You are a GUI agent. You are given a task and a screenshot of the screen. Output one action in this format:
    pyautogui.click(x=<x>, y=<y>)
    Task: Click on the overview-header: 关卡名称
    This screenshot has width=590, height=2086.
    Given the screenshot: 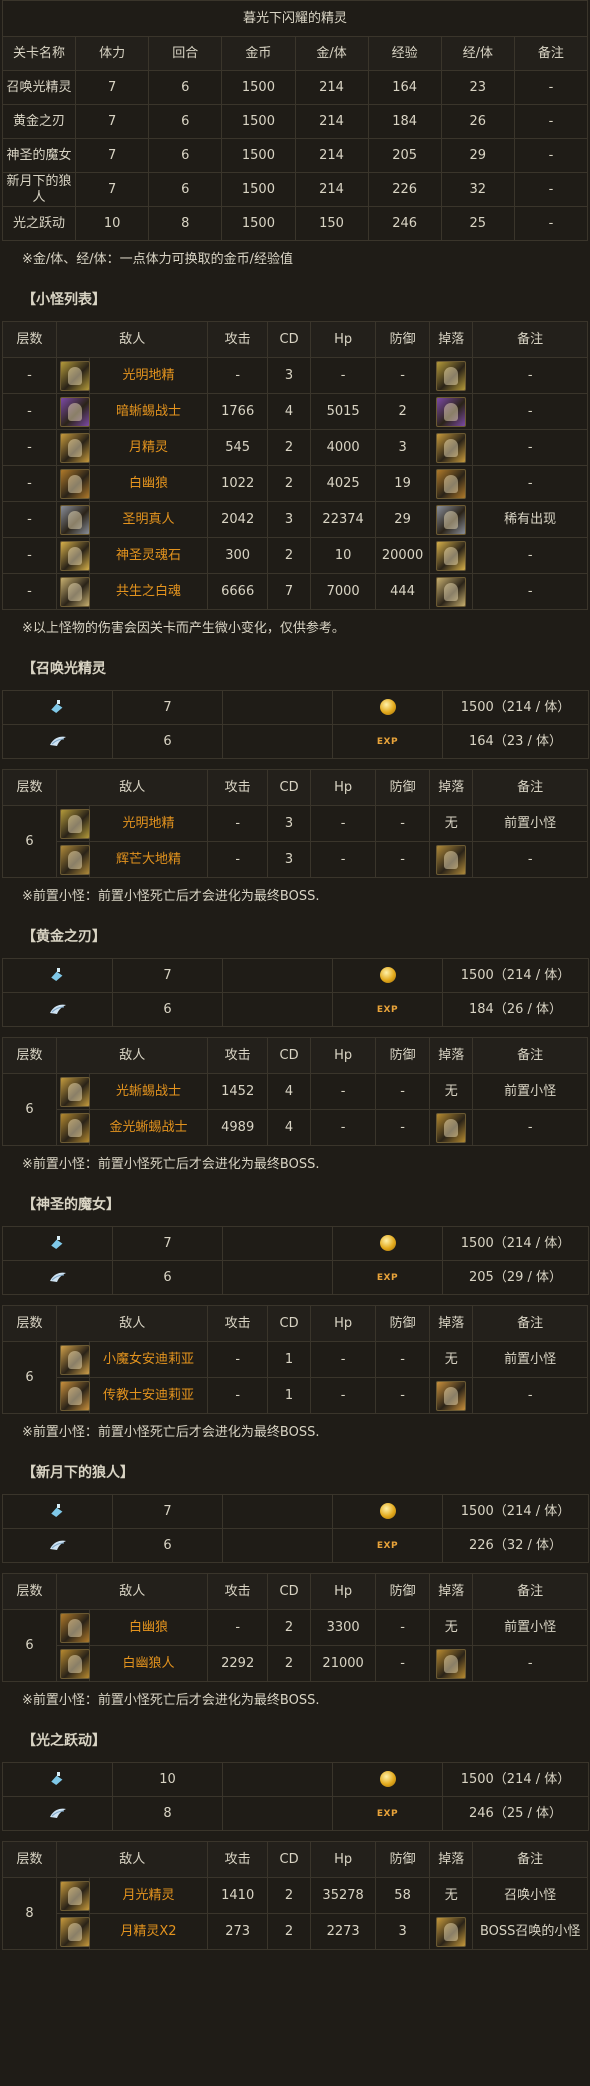 What is the action you would take?
    pyautogui.click(x=39, y=53)
    